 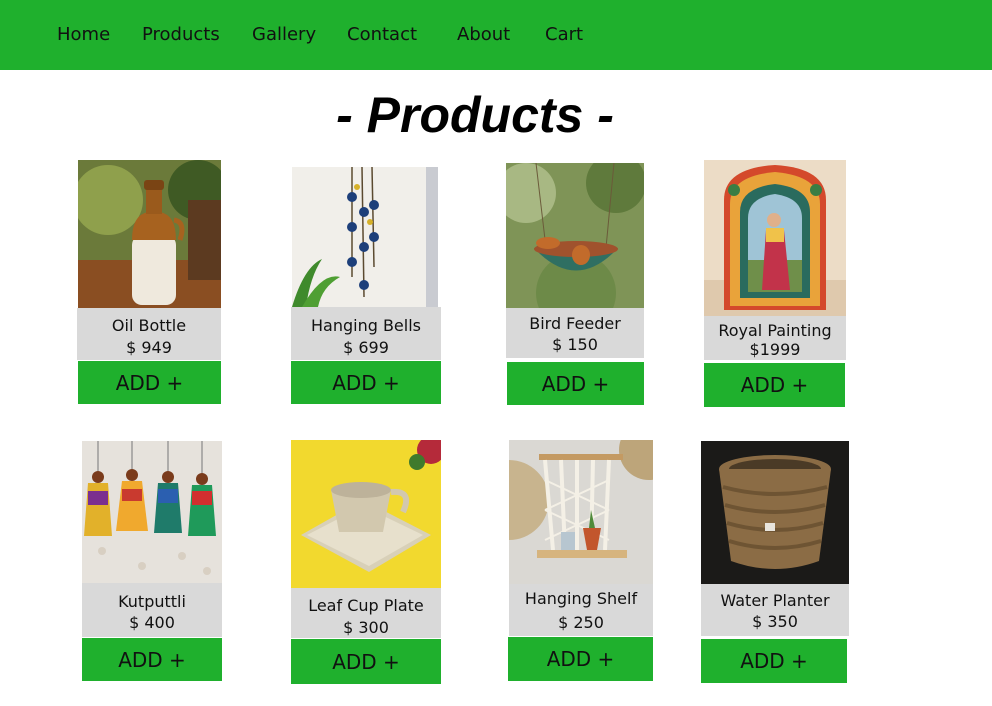 I want to click on product-name: Oil Bottle, so click(x=149, y=325).